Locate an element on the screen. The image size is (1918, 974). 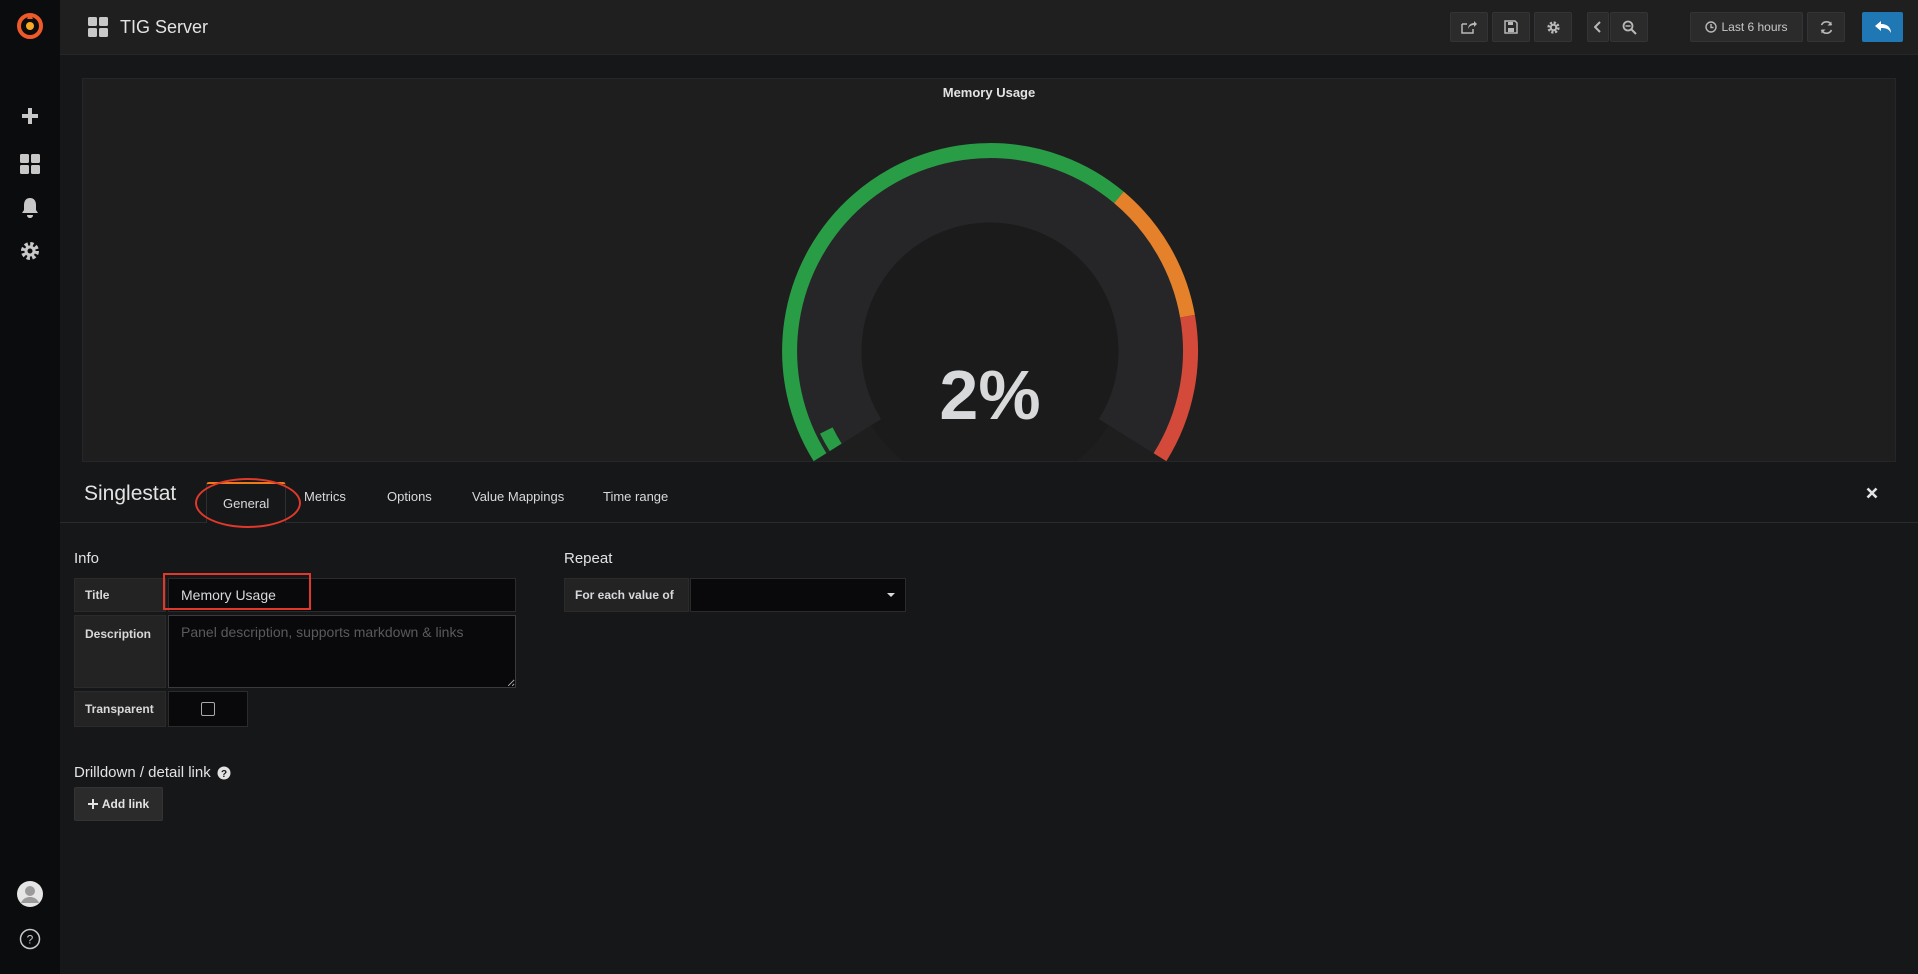
clock-icon is located at coordinates (1711, 27).